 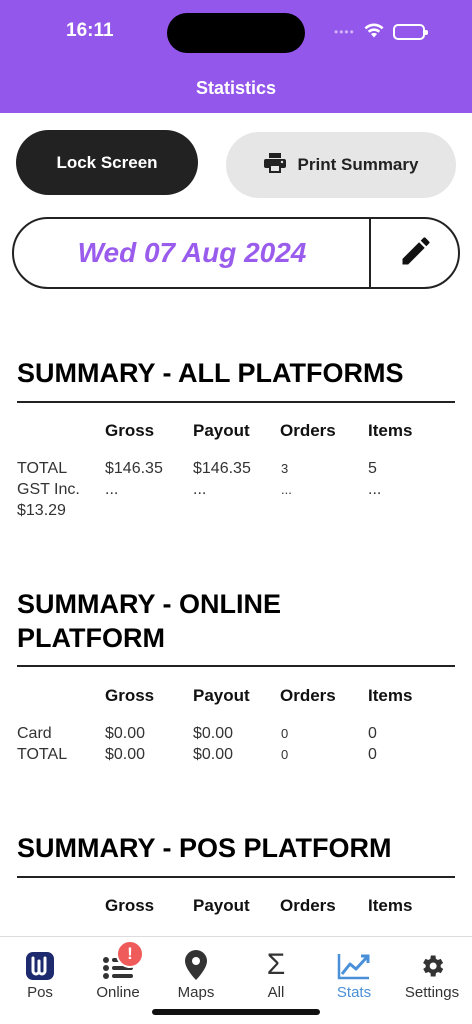 I want to click on gear-icon, so click(x=432, y=963).